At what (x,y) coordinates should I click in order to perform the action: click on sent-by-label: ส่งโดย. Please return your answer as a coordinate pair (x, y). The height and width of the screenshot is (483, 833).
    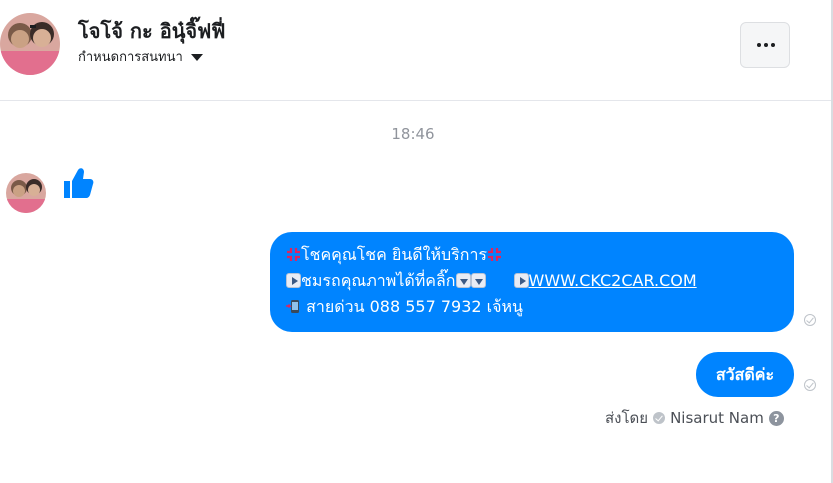
    Looking at the image, I should click on (627, 418).